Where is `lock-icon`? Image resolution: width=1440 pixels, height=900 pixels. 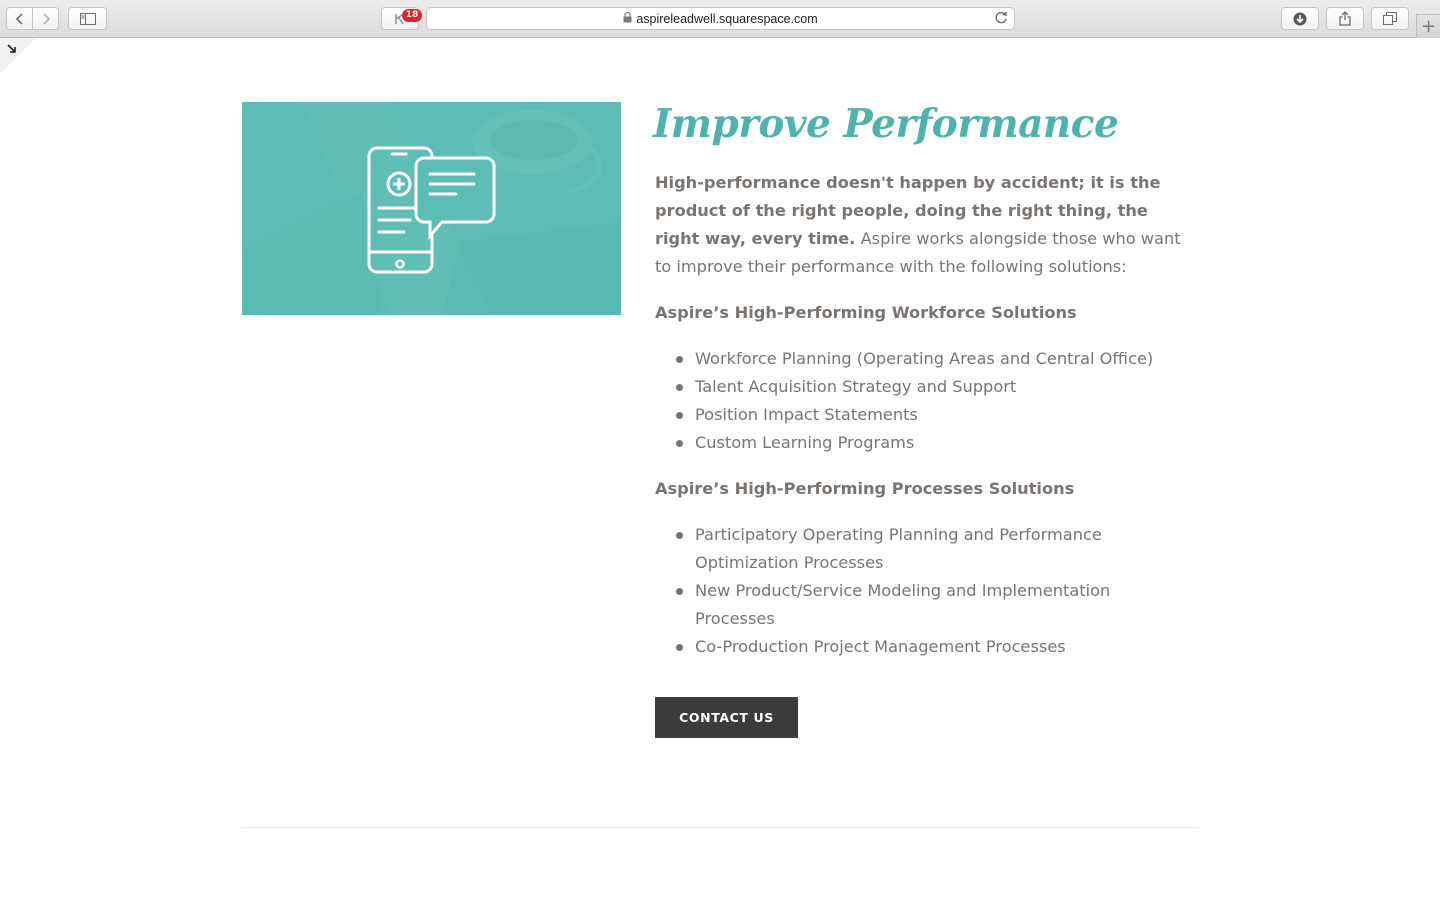
lock-icon is located at coordinates (627, 18).